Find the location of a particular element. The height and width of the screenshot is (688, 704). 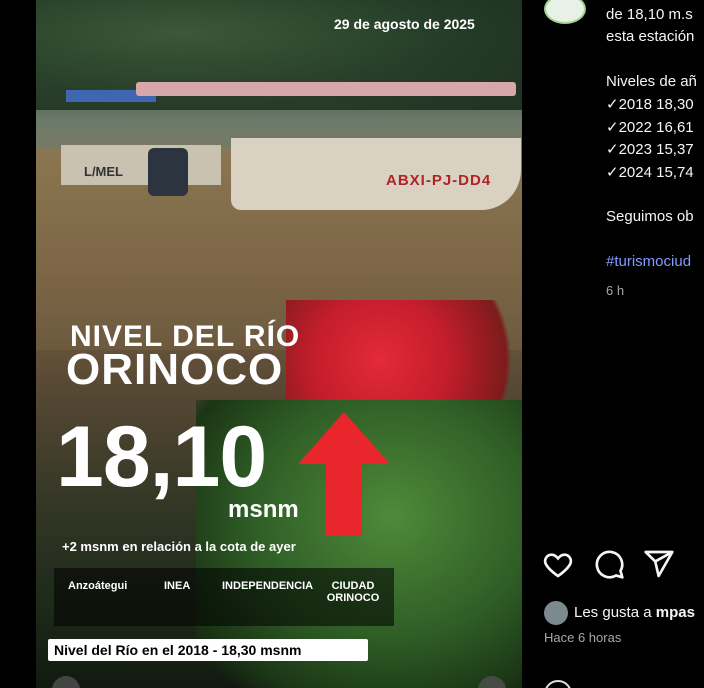

logo-anzoategui: Anzoátegui is located at coordinates (98, 586).